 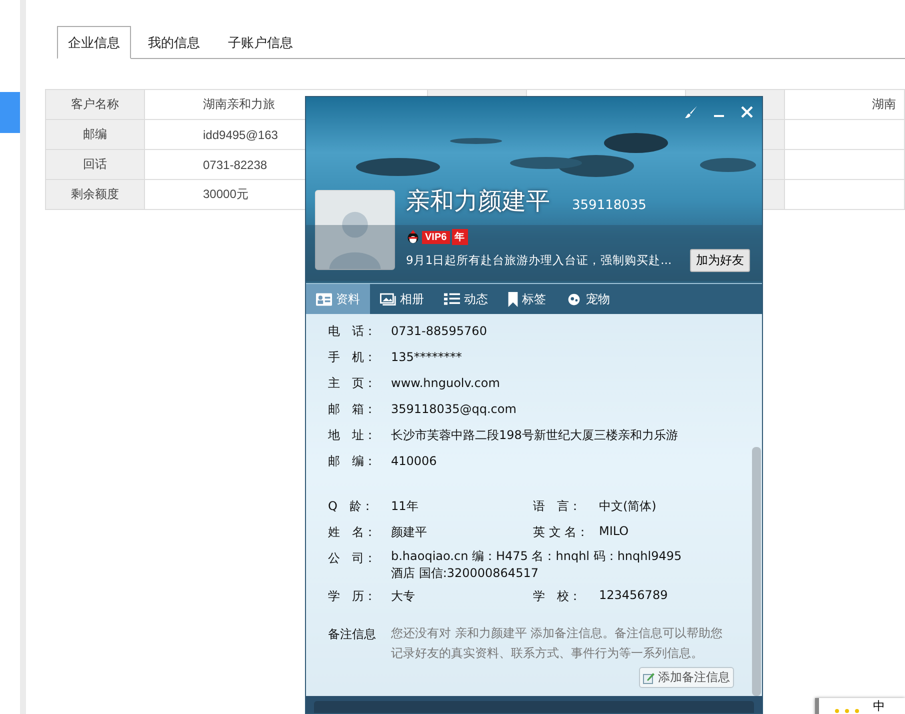 I want to click on scrollbar, so click(x=756, y=571).